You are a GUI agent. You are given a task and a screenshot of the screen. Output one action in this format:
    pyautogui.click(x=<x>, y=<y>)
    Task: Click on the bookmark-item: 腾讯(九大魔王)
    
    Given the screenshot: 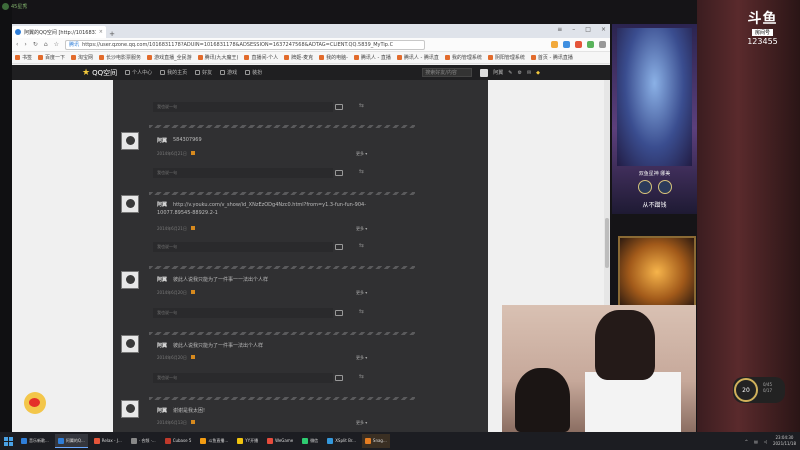 What is the action you would take?
    pyautogui.click(x=218, y=57)
    